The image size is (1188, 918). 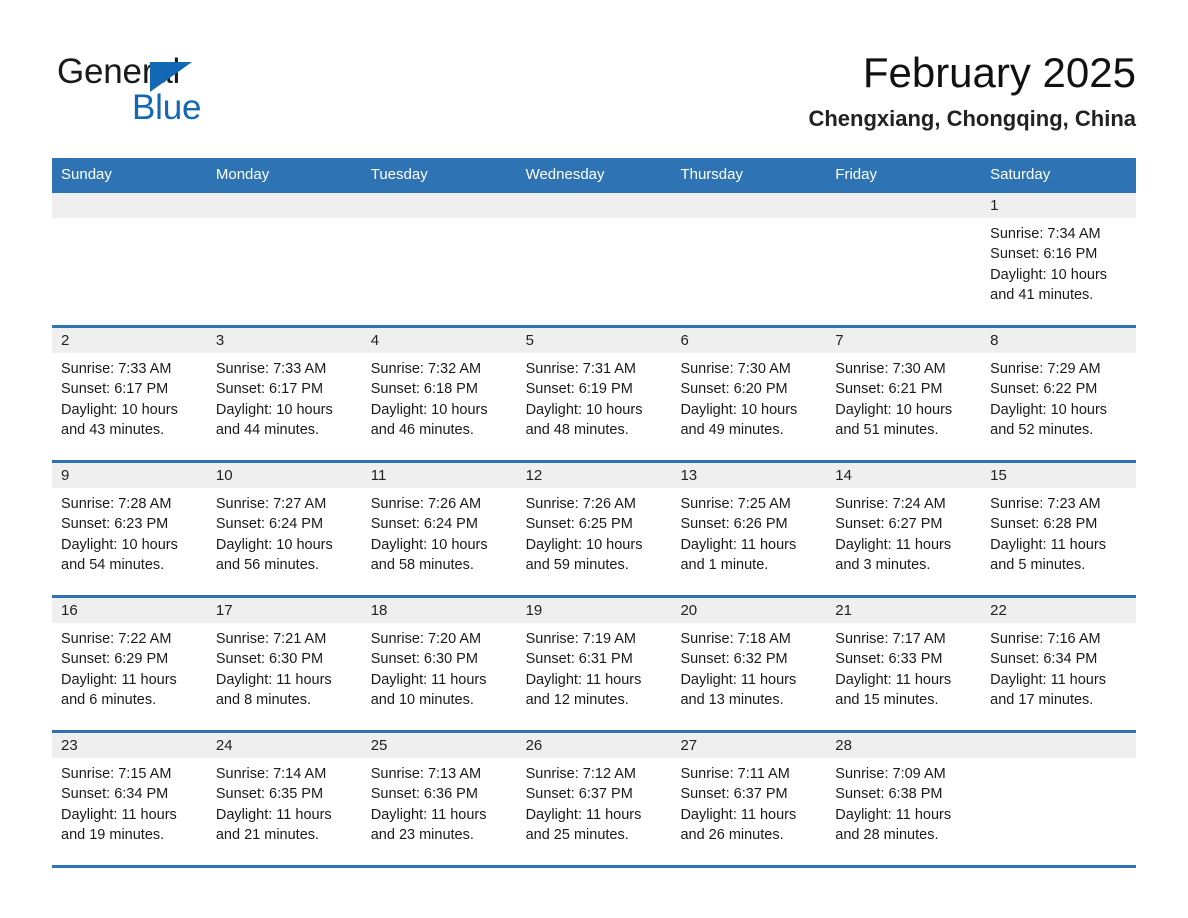 What do you see at coordinates (1044, 524) in the screenshot?
I see `sunset-text: Sunset: 6:28 PM` at bounding box center [1044, 524].